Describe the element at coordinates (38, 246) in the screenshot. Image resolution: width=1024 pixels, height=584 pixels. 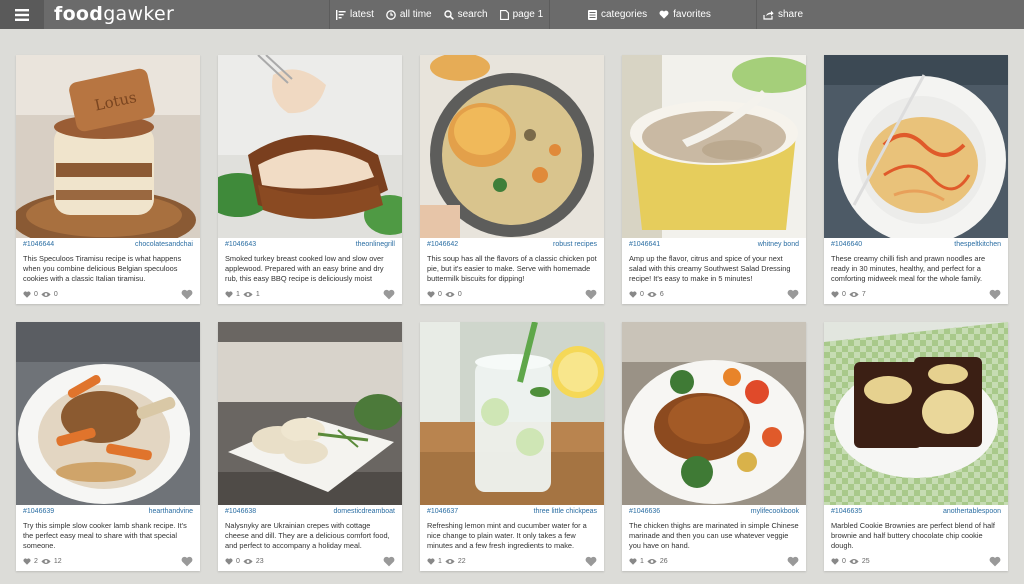
I see `recipe-id: #1046644` at that location.